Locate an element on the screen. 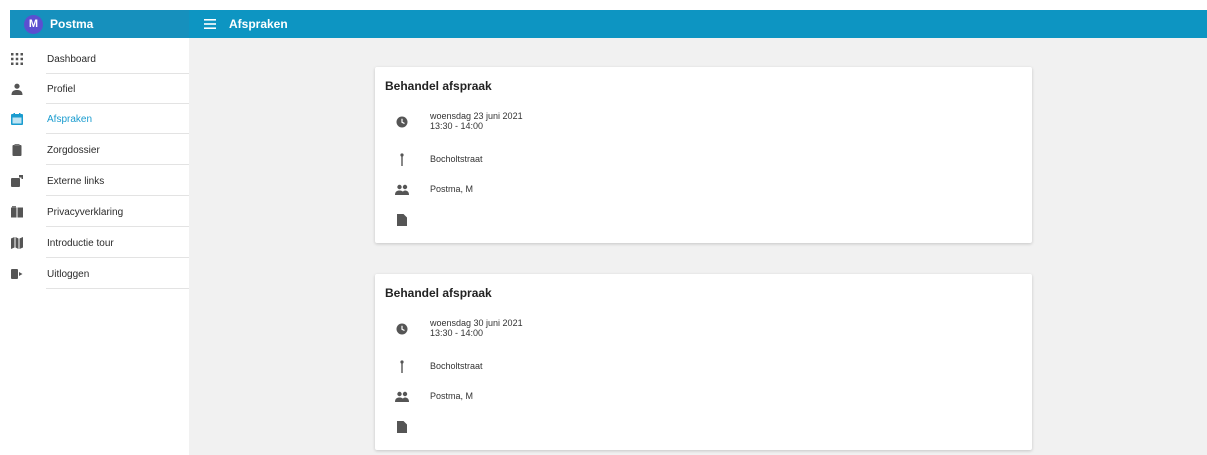 This screenshot has width=1207, height=455. sidebar-item-profiel: Profiel is located at coordinates (94, 89).